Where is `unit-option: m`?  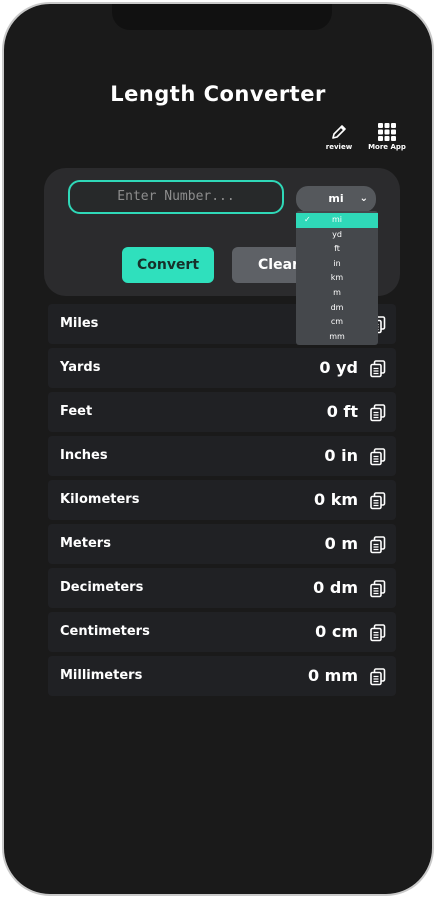 unit-option: m is located at coordinates (337, 293).